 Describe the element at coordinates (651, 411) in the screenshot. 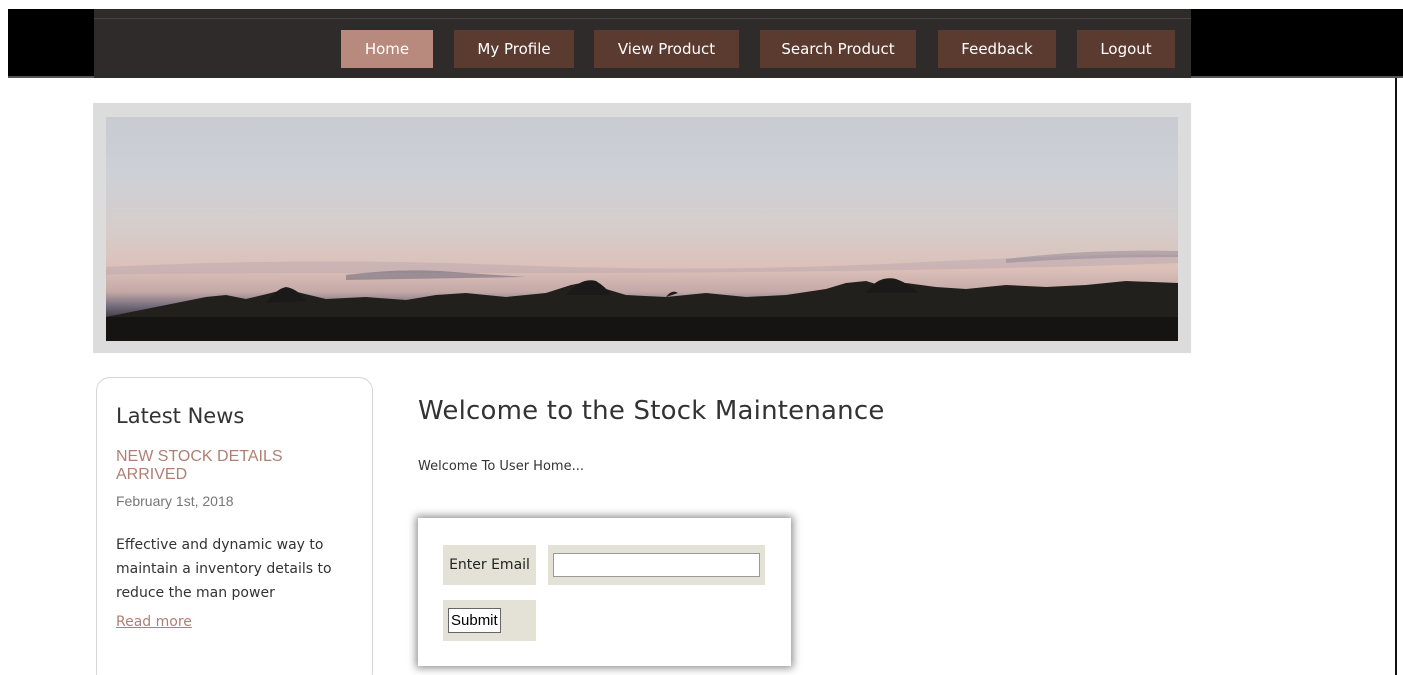

I see `page-title: Welcome to the Stock Maintenance` at that location.